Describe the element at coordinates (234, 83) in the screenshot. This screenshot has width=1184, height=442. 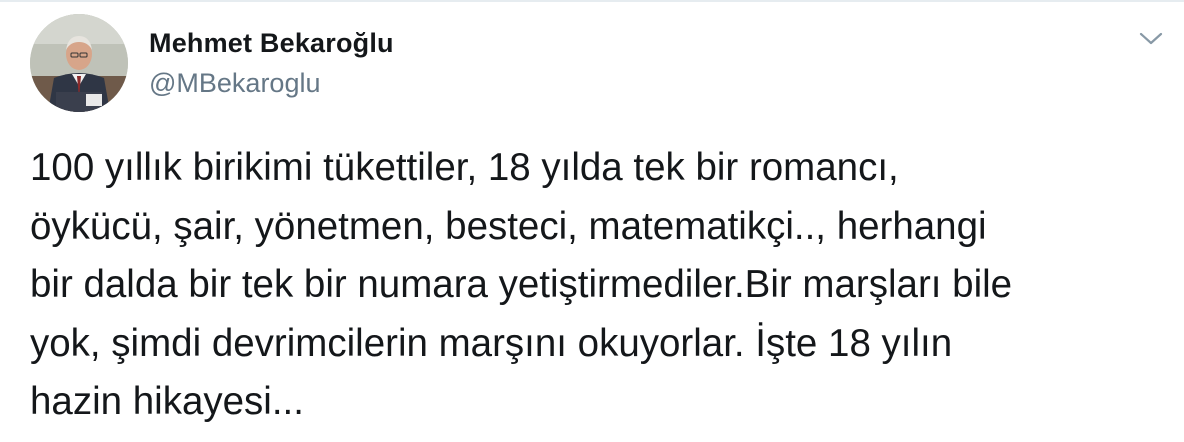
I see `author-handle: @MBekaroglu` at that location.